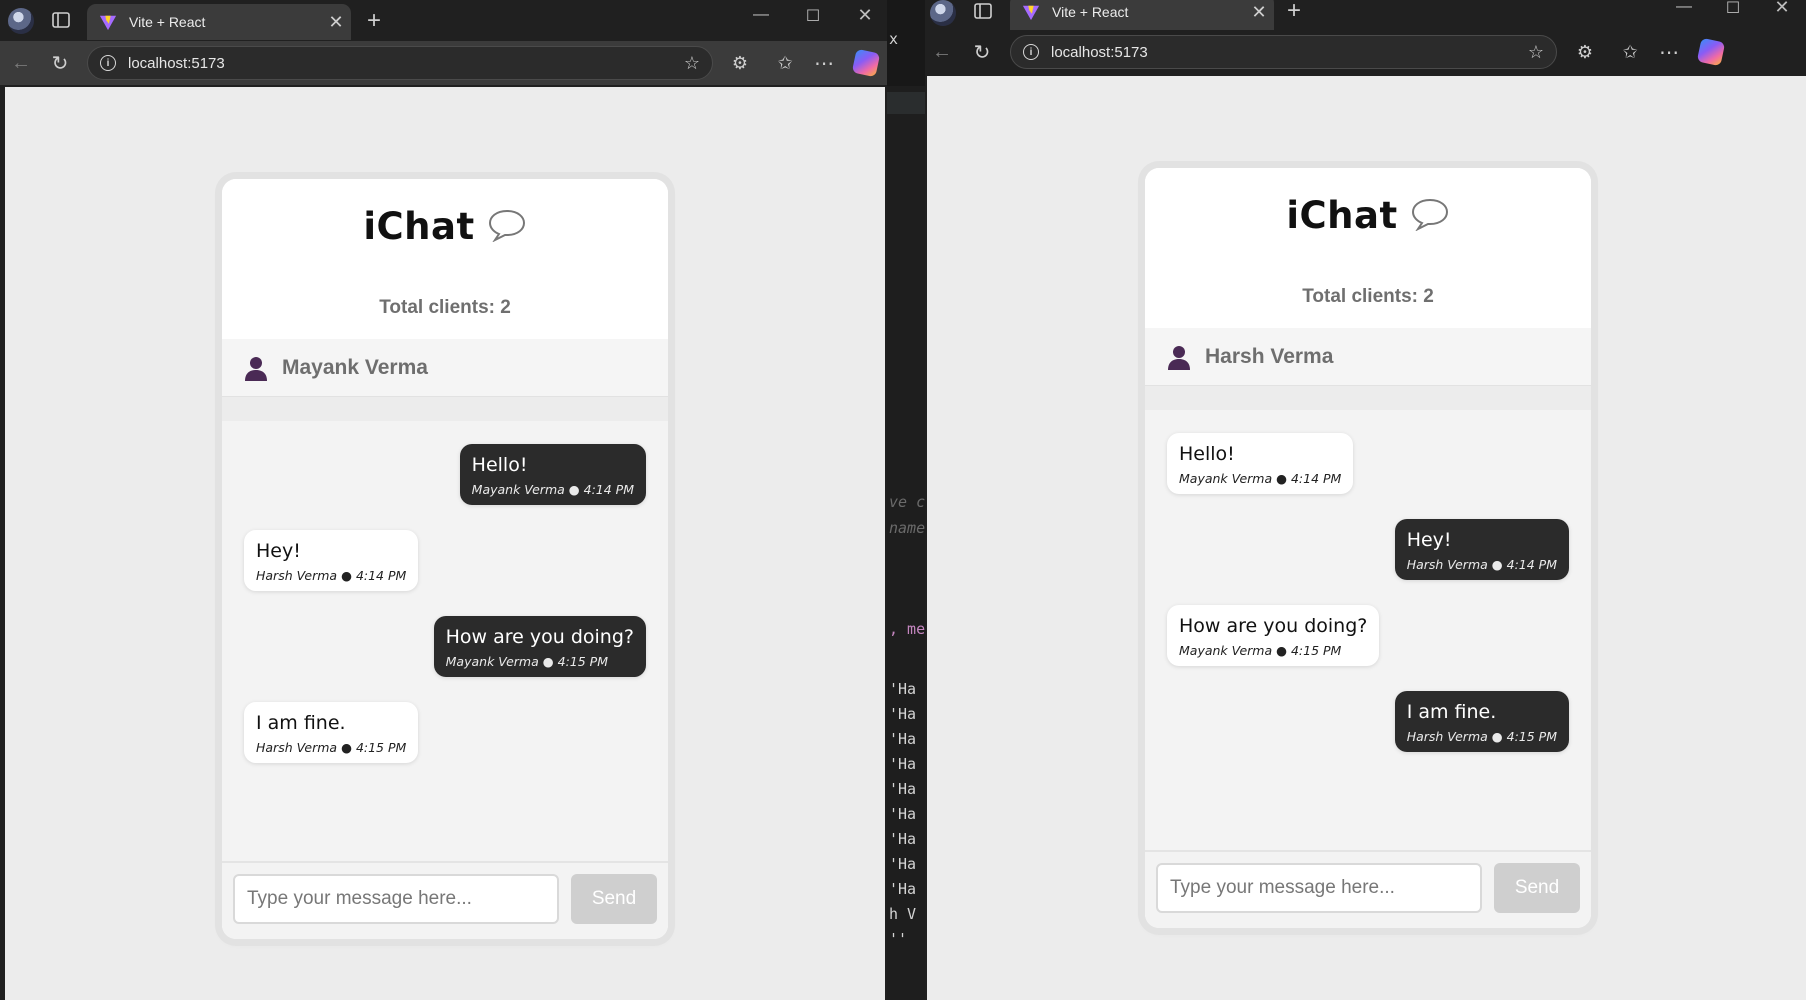 The width and height of the screenshot is (1806, 1000). Describe the element at coordinates (903, 914) in the screenshot. I see `code-line: h V` at that location.